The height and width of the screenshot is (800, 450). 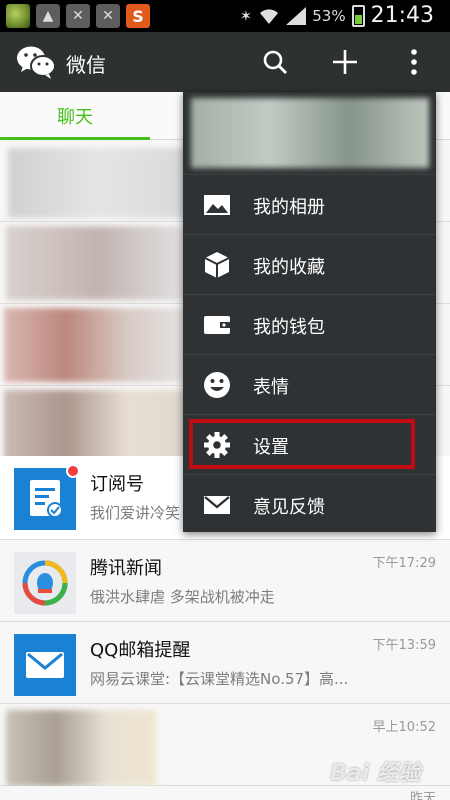 What do you see at coordinates (45, 499) in the screenshot?
I see `subscription-icon` at bounding box center [45, 499].